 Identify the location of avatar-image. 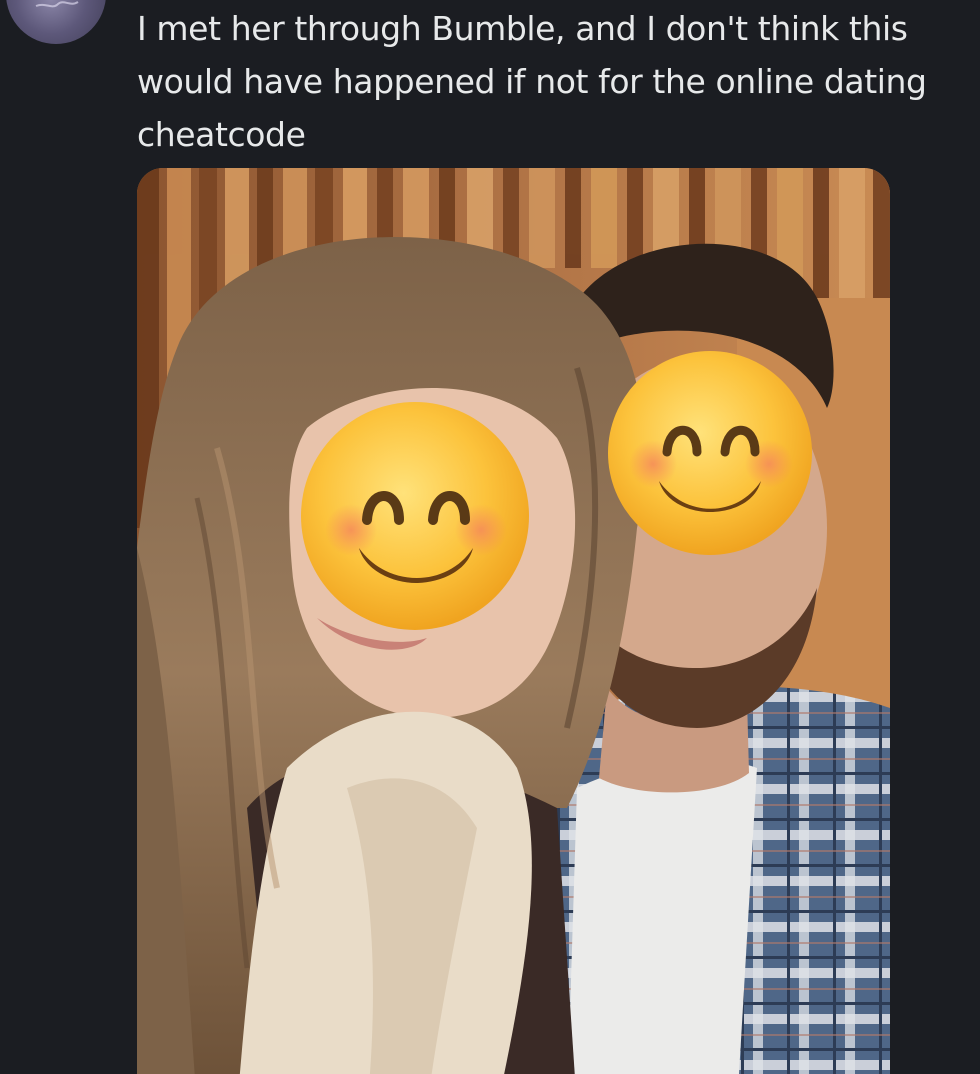
(57, 4).